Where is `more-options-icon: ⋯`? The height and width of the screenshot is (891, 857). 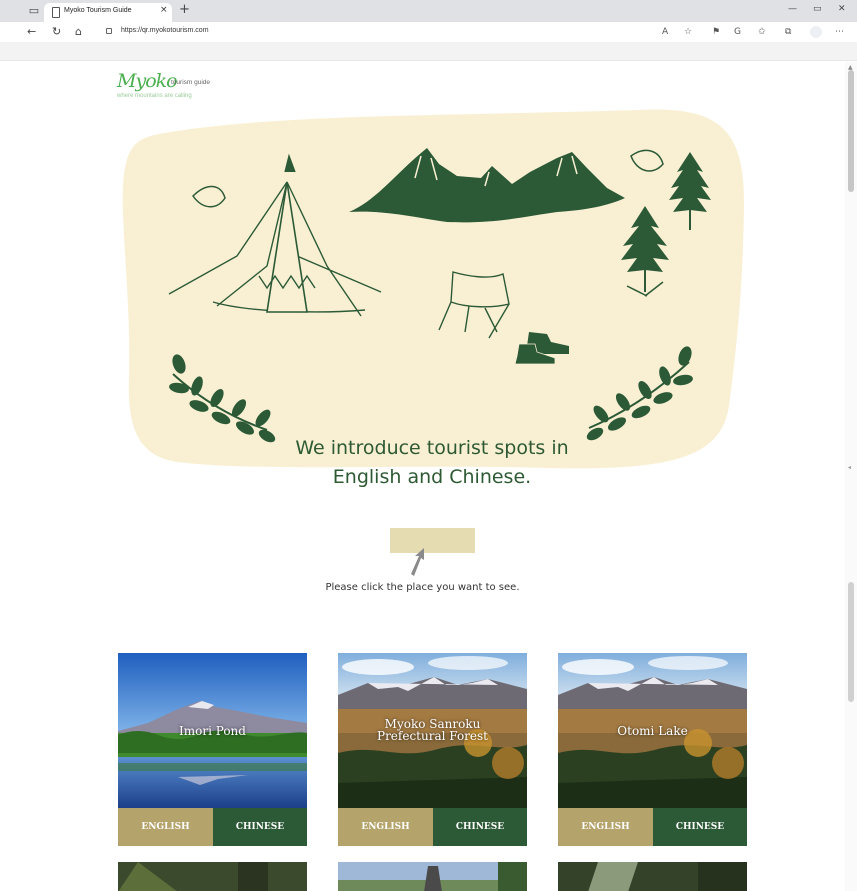
more-options-icon: ⋯ is located at coordinates (839, 32).